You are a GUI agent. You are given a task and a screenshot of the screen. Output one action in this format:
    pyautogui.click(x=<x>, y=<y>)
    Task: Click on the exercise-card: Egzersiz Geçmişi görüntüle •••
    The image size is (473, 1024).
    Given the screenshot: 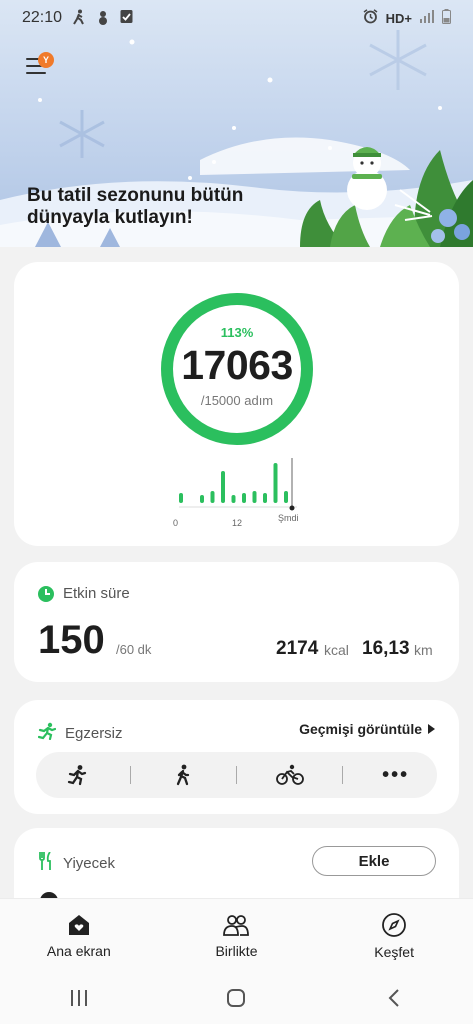 What is the action you would take?
    pyautogui.click(x=236, y=757)
    